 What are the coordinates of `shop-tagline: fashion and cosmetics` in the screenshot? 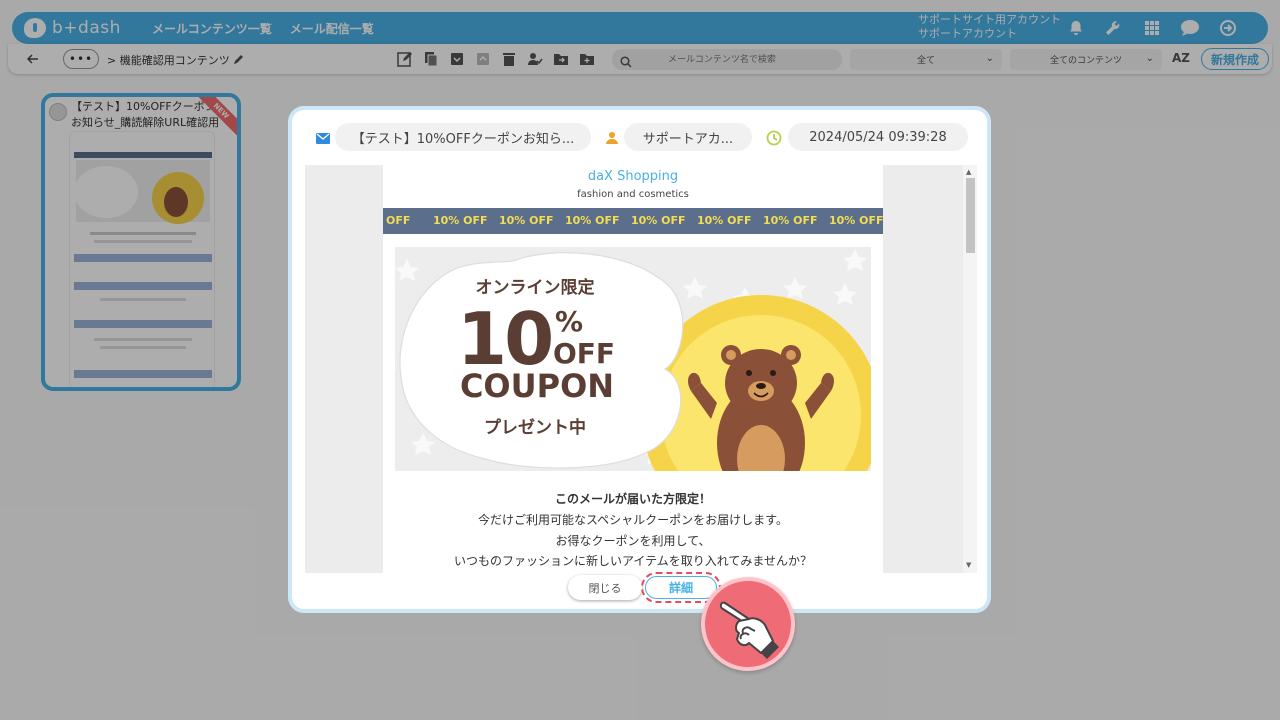 It's located at (633, 194).